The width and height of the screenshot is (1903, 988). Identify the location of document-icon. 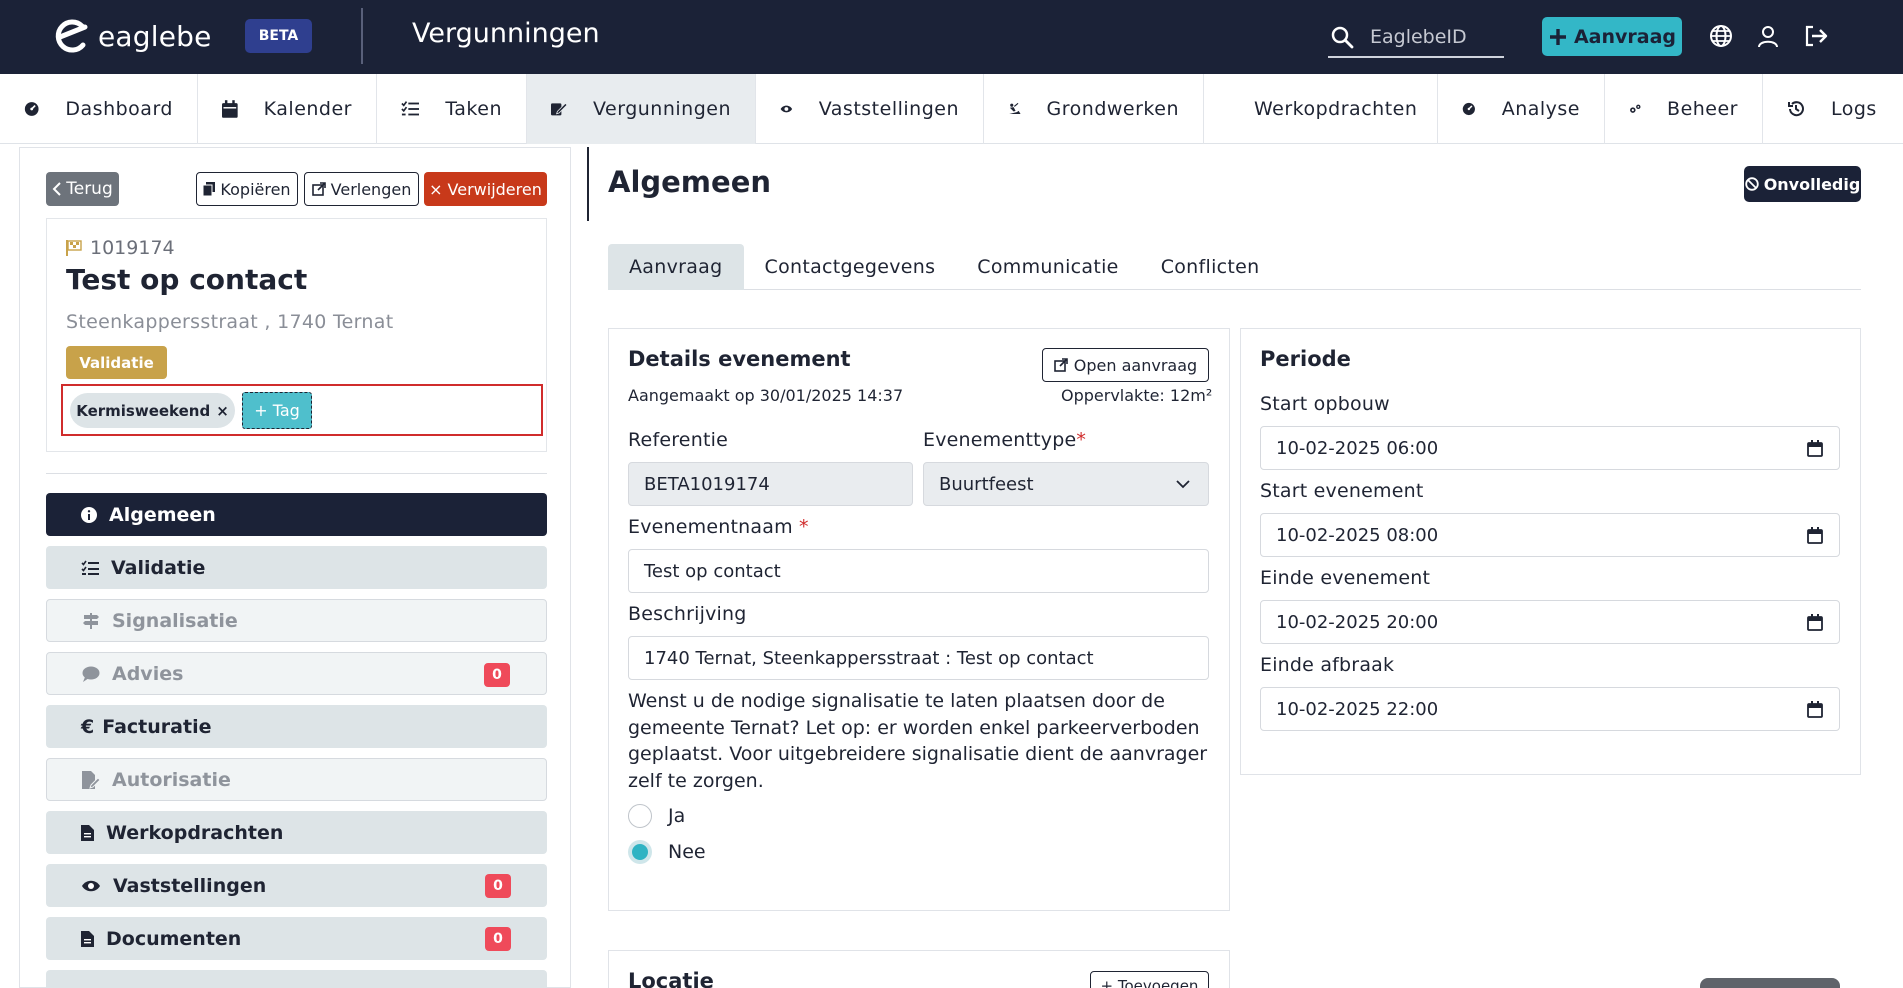
(87, 832).